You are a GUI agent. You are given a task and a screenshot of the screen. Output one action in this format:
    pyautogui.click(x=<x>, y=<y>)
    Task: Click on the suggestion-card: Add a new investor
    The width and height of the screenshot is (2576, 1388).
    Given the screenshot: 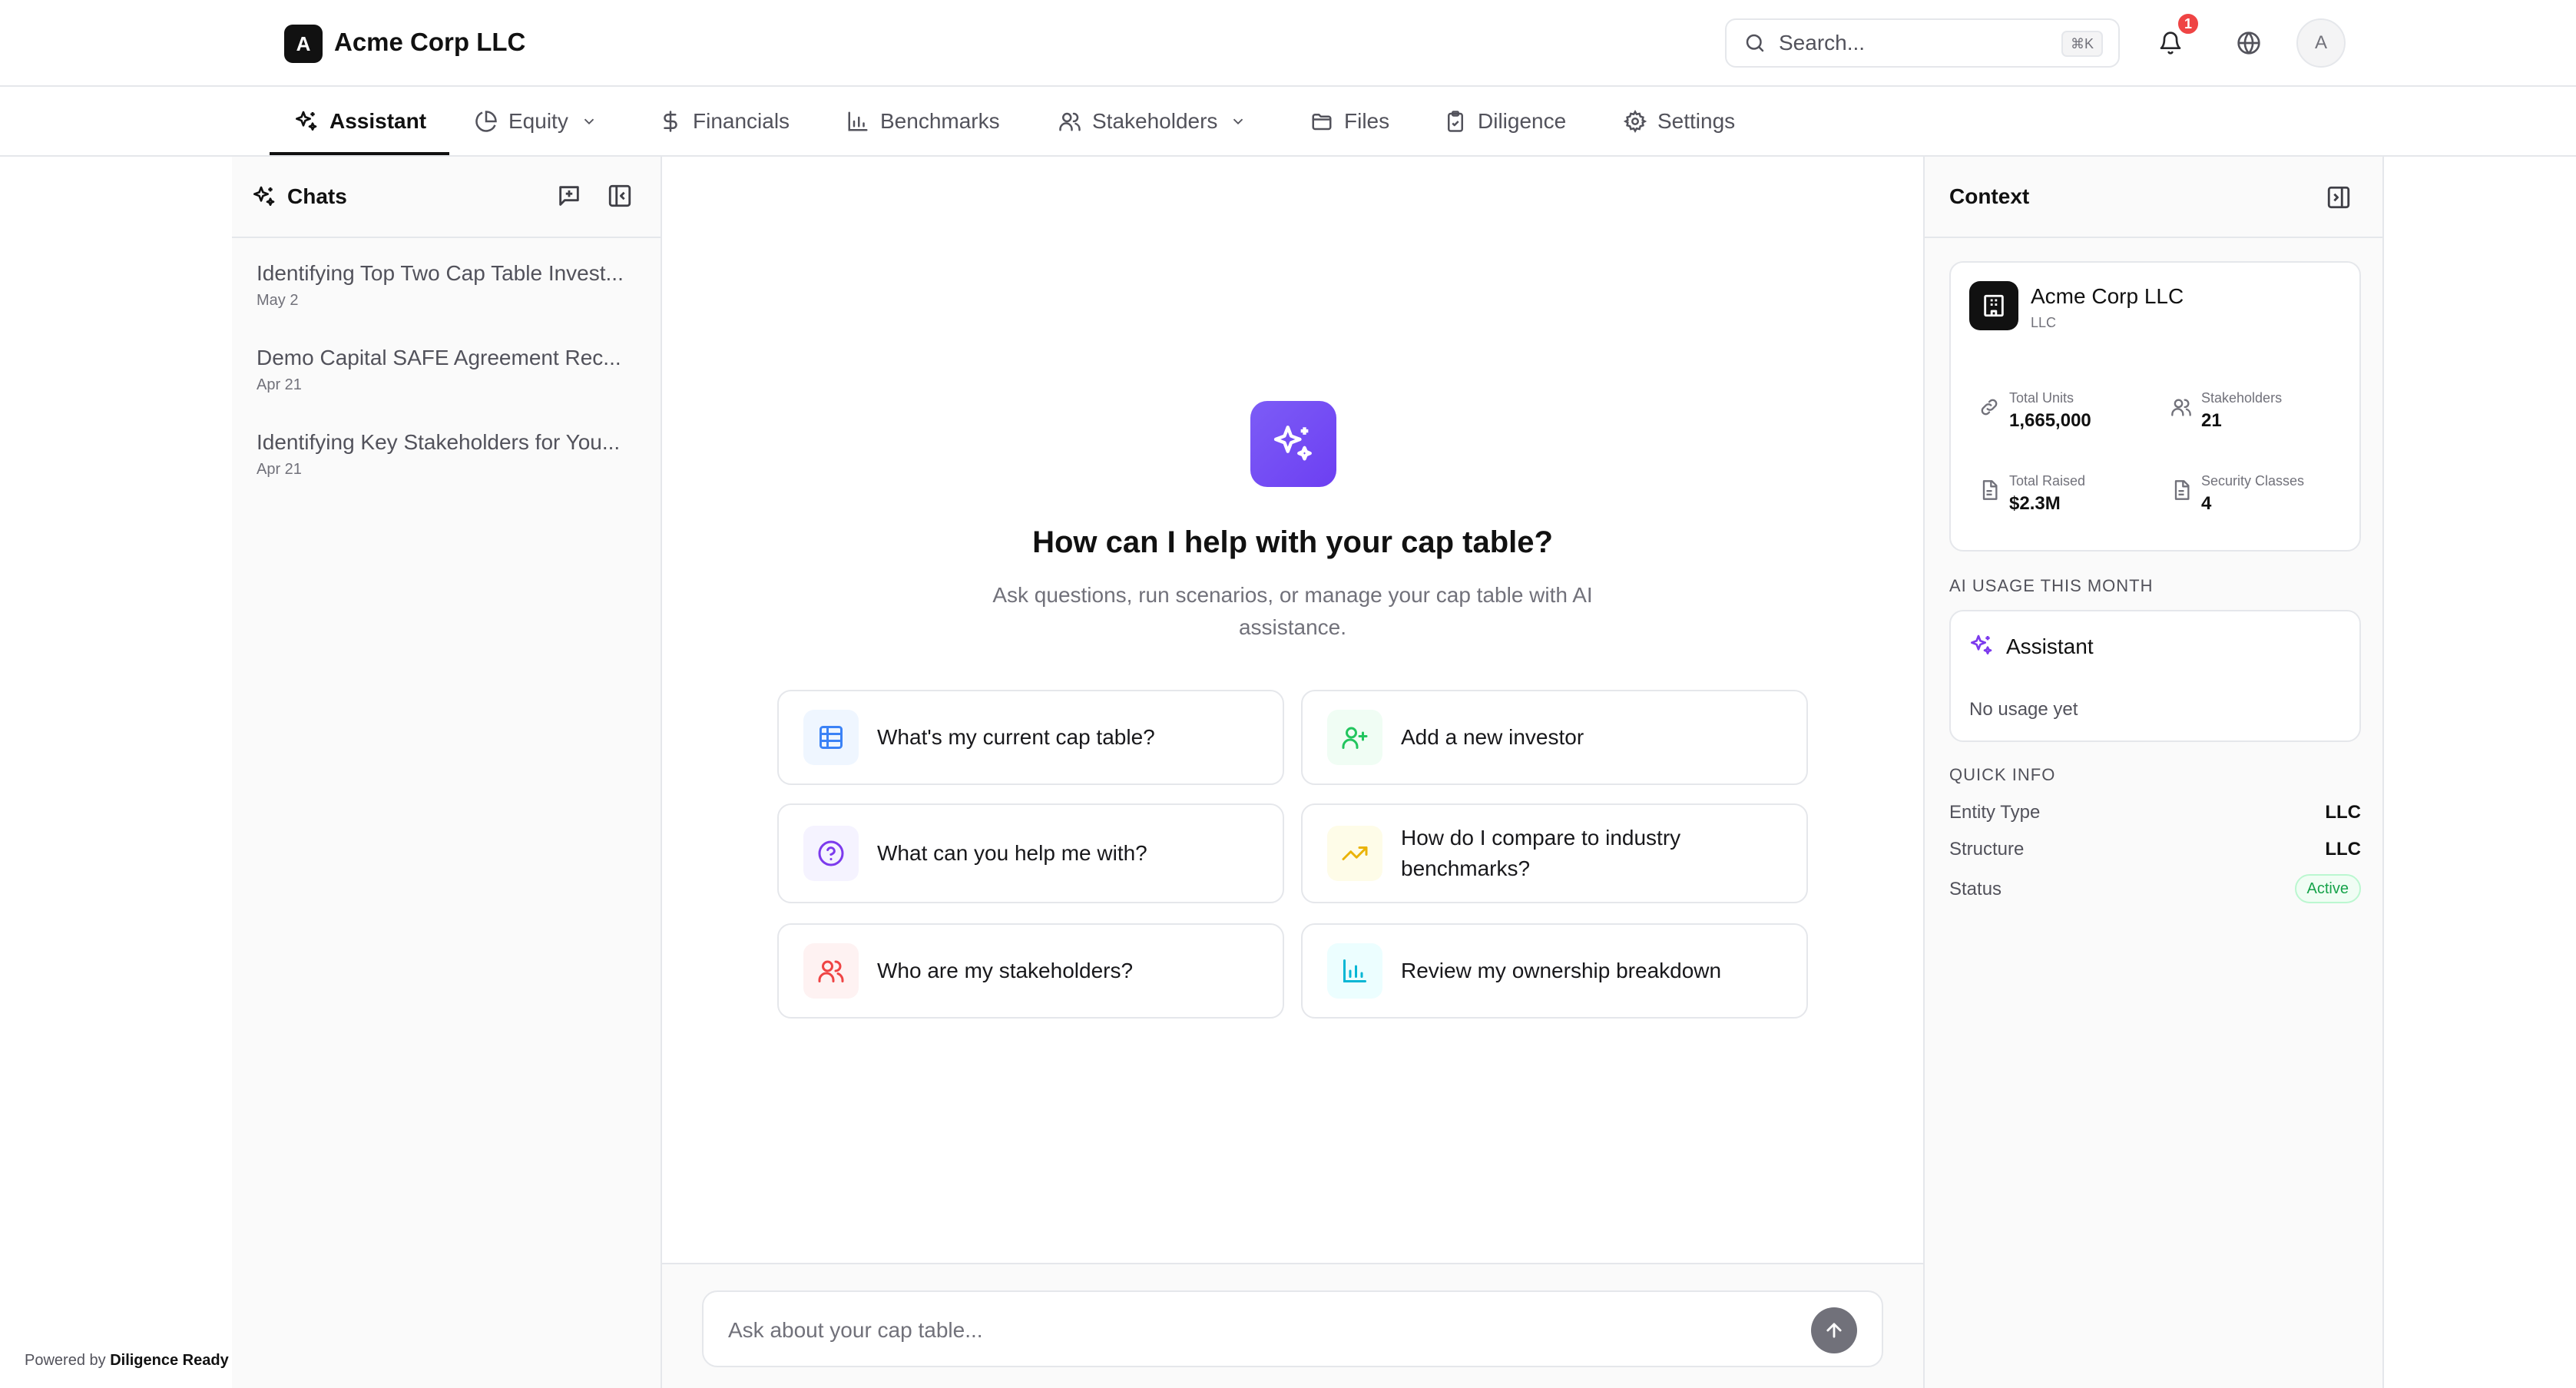 What is the action you would take?
    pyautogui.click(x=1554, y=738)
    